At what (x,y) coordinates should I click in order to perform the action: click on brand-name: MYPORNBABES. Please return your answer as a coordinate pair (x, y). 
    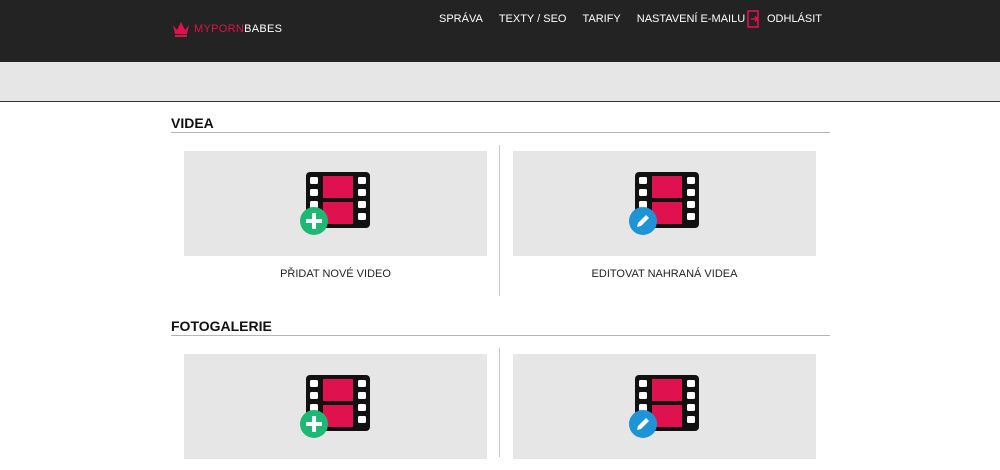
    Looking at the image, I should click on (238, 29).